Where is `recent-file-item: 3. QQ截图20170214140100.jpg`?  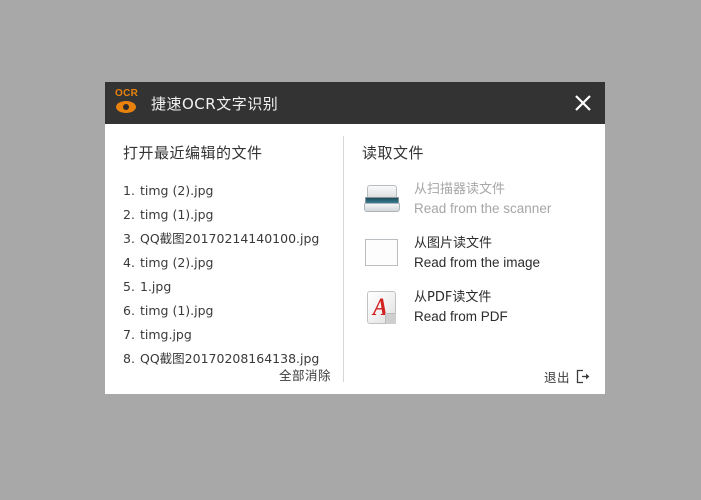
recent-file-item: 3. QQ截图20170214140100.jpg is located at coordinates (228, 239).